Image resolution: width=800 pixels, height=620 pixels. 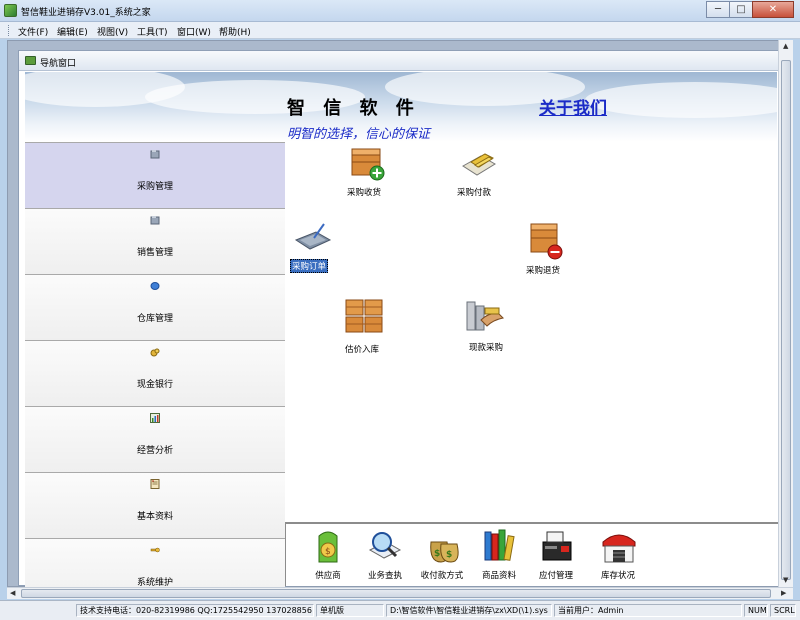 I want to click on status-path: D:\智信软件\智信鞋业进销存\zx\XD(\1).sys, so click(x=469, y=610).